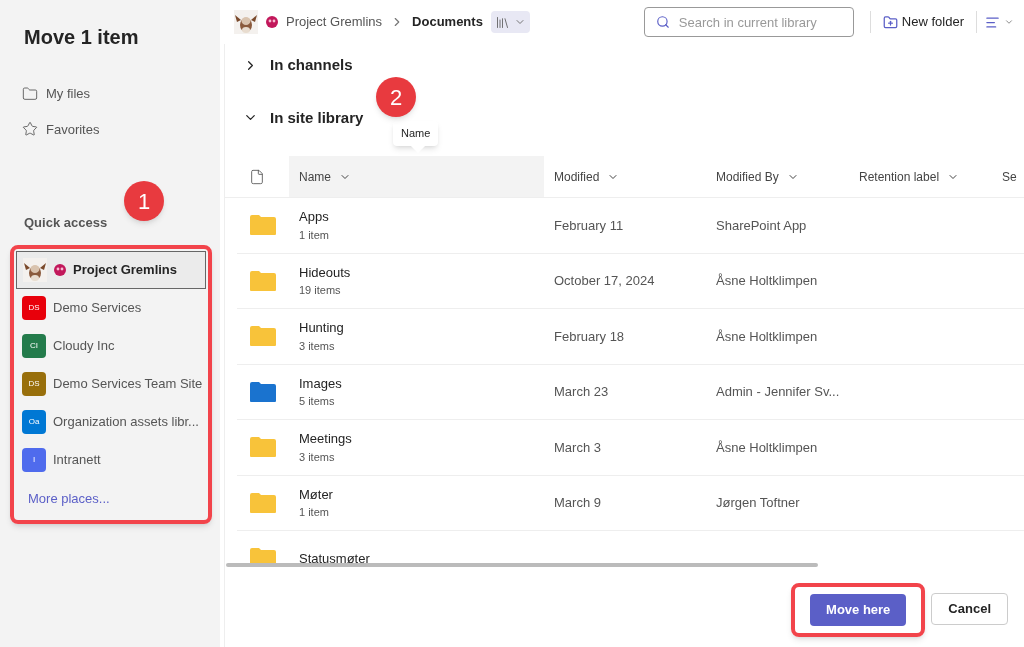  I want to click on site-item: DS Demo Services Team Site, so click(111, 383).